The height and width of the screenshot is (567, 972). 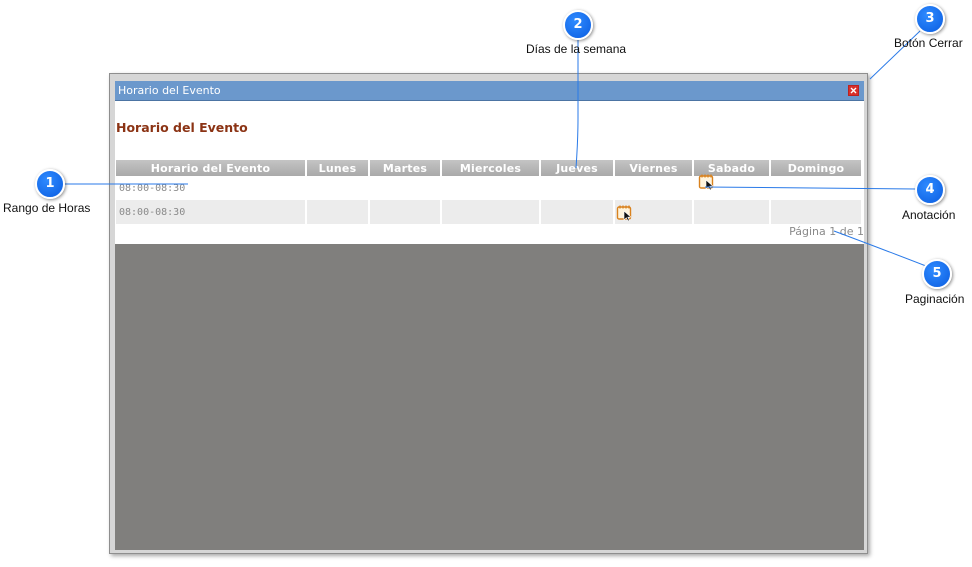 What do you see at coordinates (935, 299) in the screenshot?
I see `callout-label-5: Paginación` at bounding box center [935, 299].